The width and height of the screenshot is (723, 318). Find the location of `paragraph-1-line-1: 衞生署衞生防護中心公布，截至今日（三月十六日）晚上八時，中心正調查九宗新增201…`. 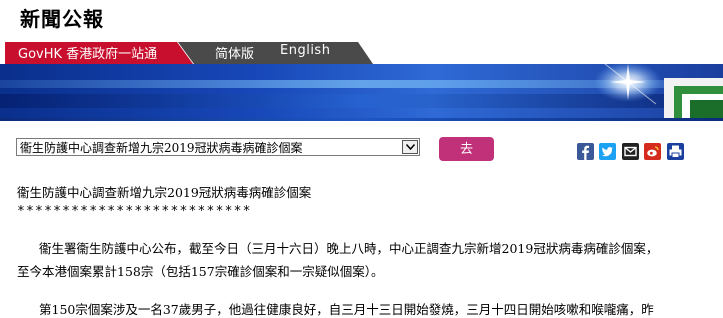

paragraph-1-line-1: 衞生署衞生防護中心公布，截至今日（三月十六日）晚上八時，中心正調查九宗新增201… is located at coordinates (349, 248).